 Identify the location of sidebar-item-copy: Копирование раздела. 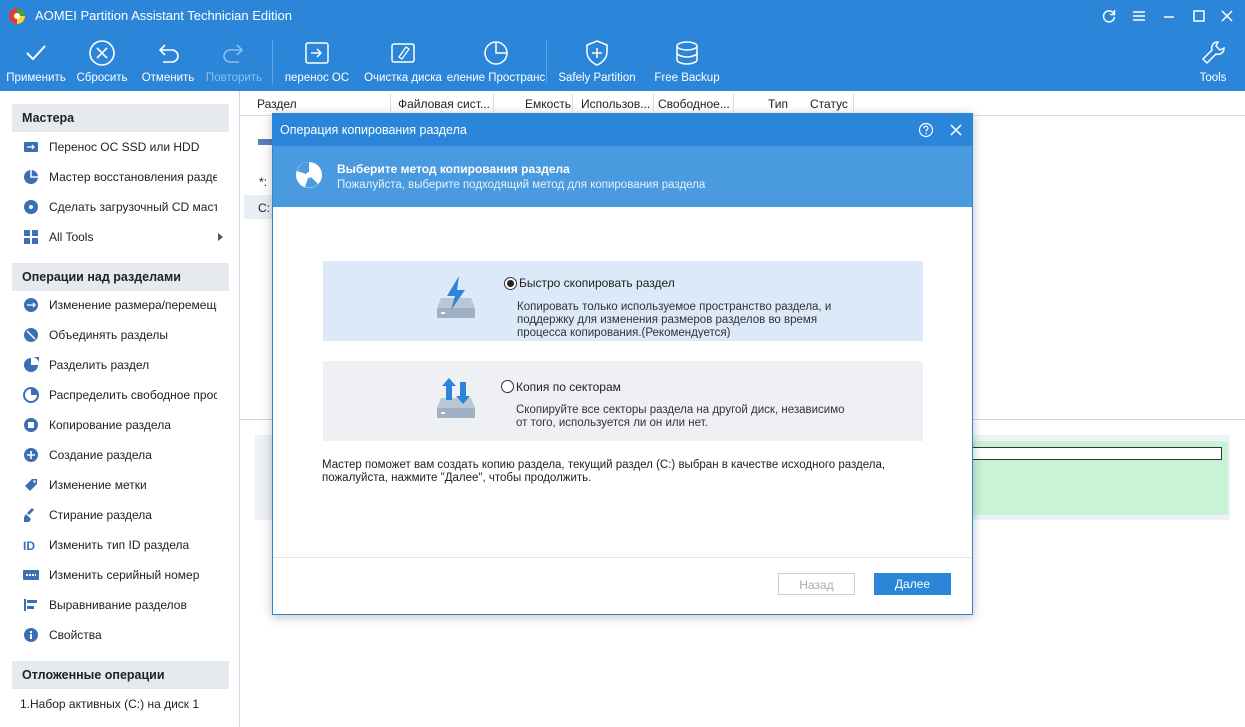
(120, 425).